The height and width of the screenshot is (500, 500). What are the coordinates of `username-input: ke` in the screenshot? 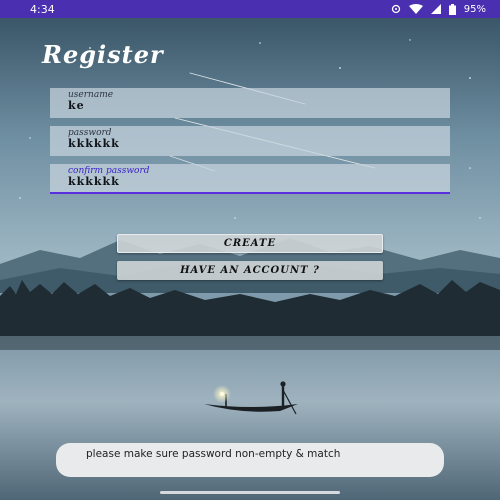 It's located at (250, 106).